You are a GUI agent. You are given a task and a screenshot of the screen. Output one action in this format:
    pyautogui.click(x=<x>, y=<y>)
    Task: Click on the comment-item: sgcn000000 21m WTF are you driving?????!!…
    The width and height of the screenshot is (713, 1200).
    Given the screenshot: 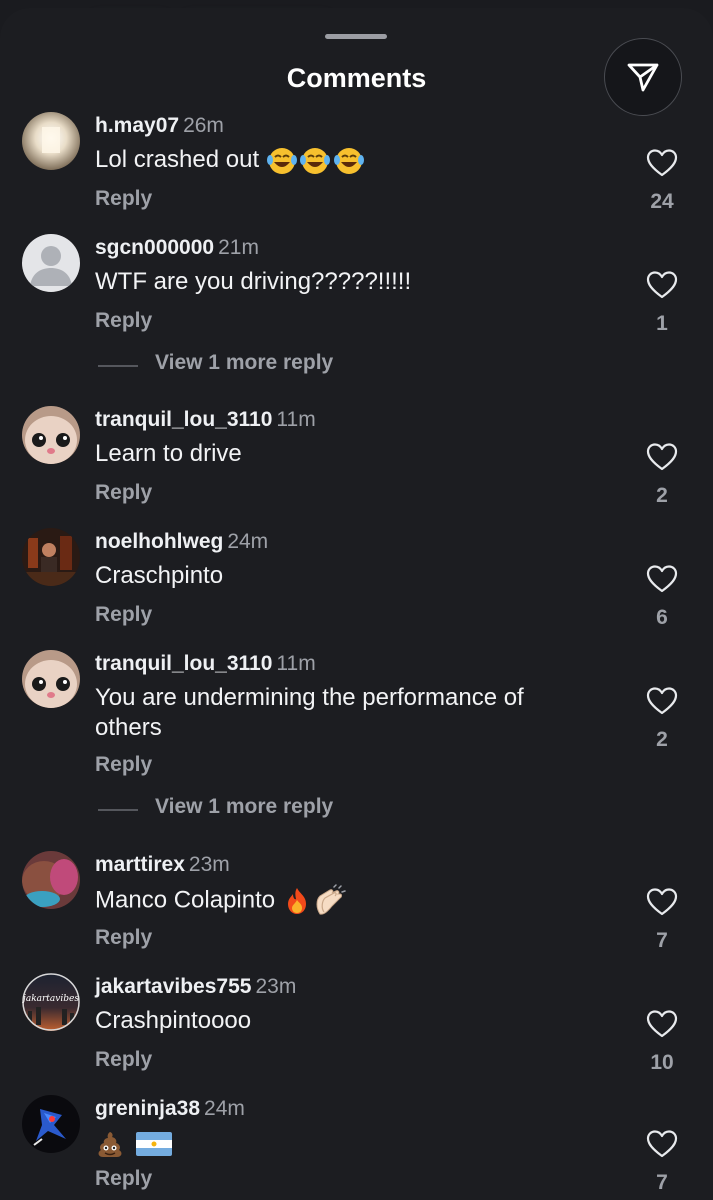 What is the action you would take?
    pyautogui.click(x=356, y=309)
    